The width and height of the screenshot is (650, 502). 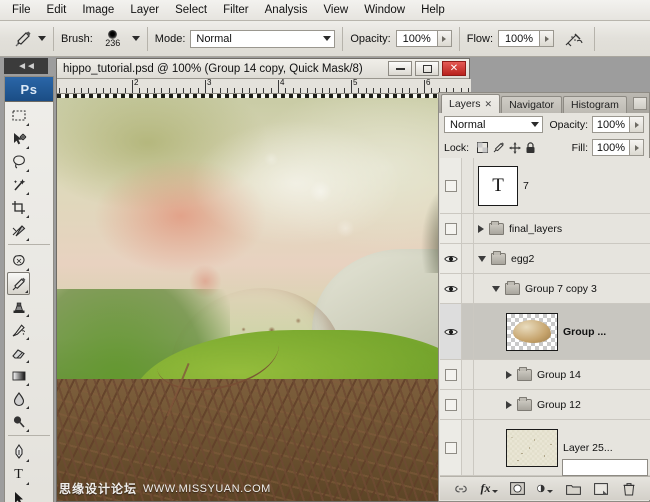 I want to click on table-row: T 7, so click(x=545, y=186).